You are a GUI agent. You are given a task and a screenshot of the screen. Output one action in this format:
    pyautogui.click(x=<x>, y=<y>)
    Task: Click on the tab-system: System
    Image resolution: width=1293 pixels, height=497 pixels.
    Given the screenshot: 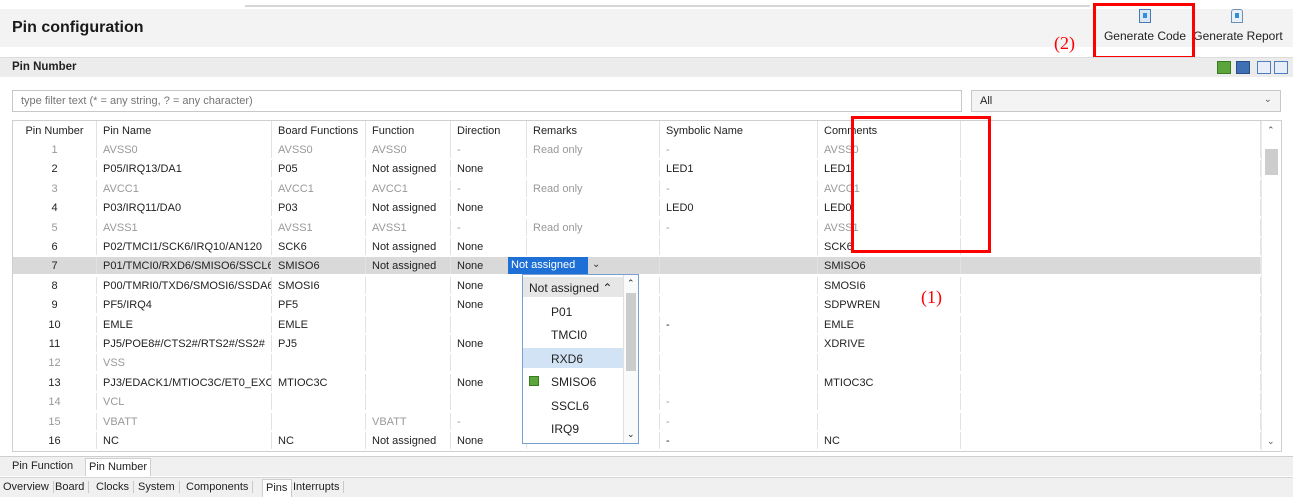 What is the action you would take?
    pyautogui.click(x=159, y=487)
    